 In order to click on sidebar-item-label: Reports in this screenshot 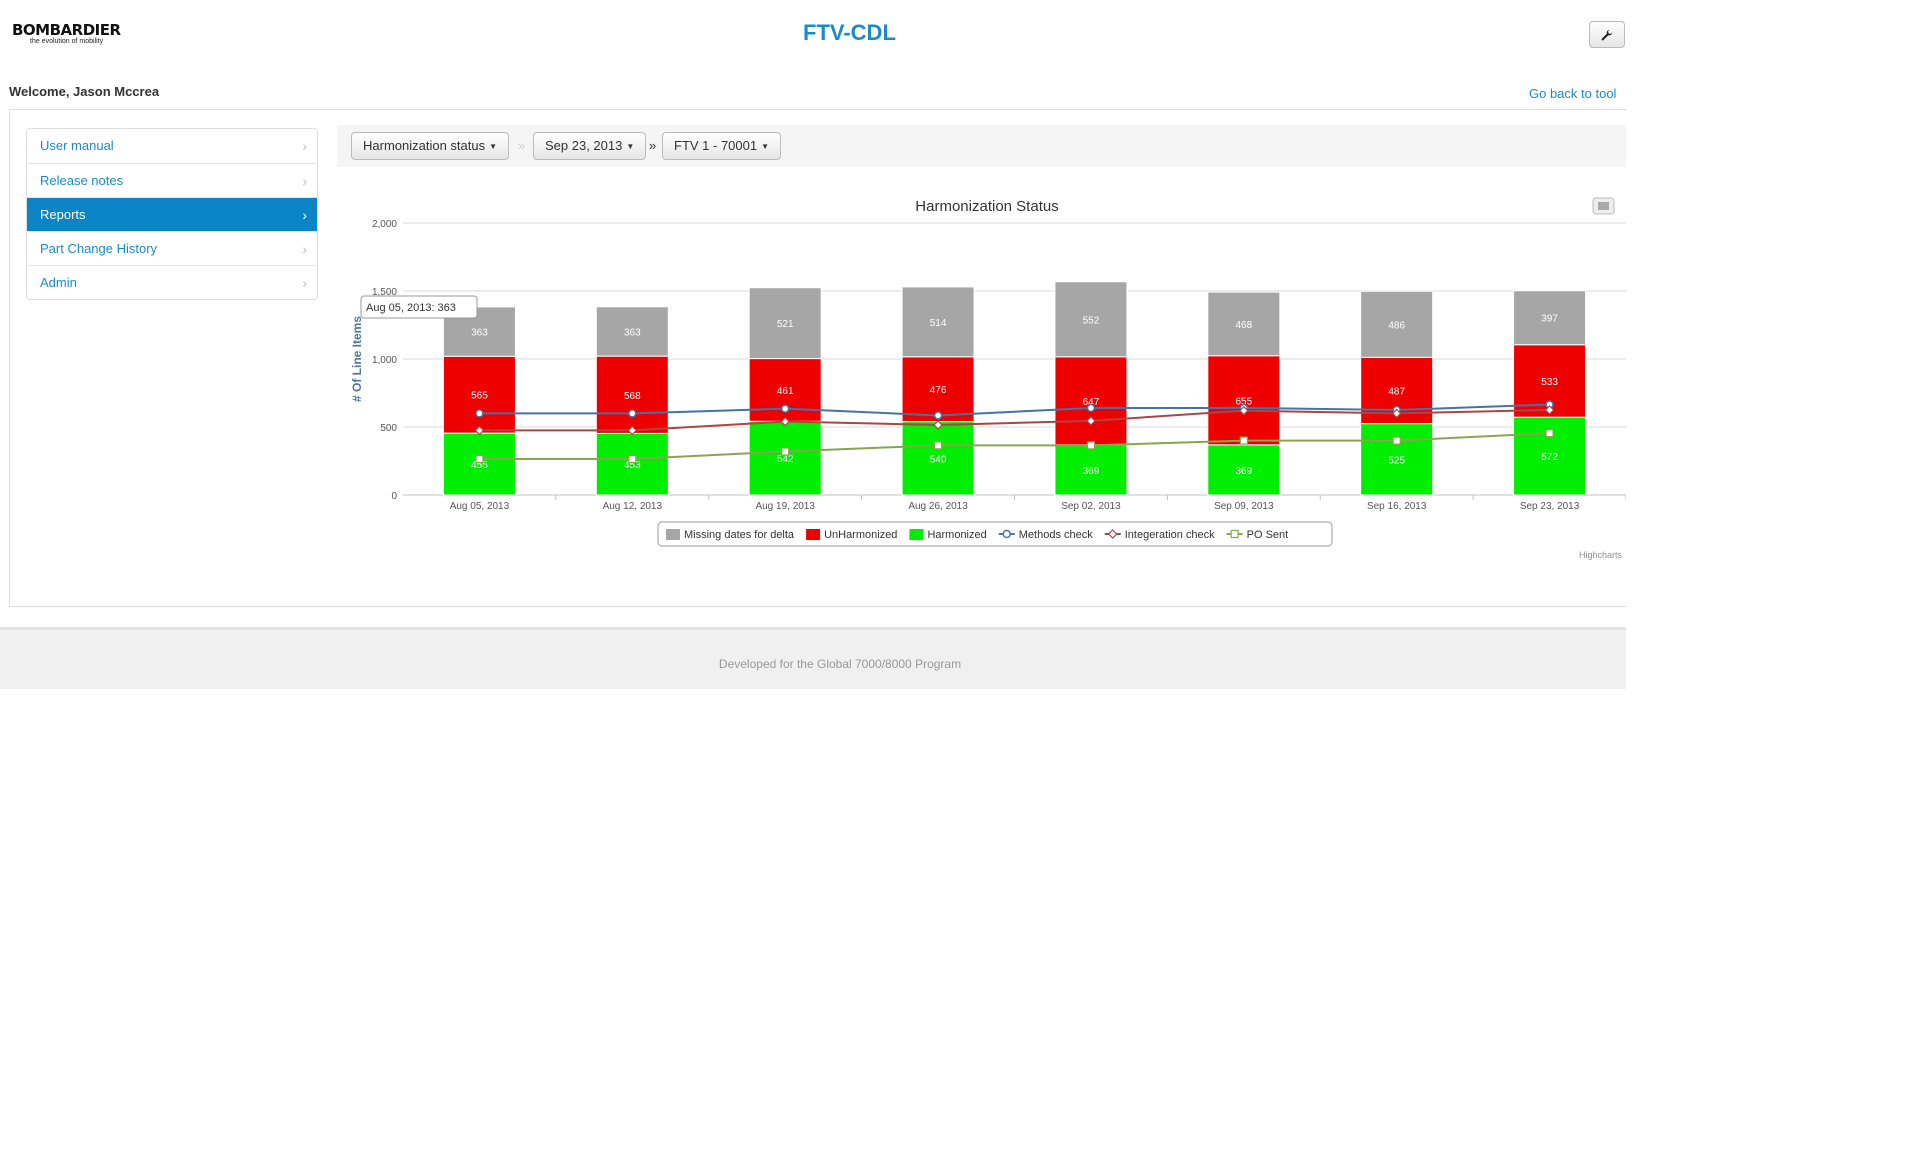, I will do `click(63, 214)`.